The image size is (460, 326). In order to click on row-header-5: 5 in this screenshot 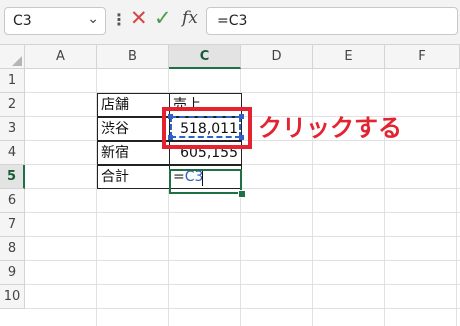, I will do `click(12, 177)`.